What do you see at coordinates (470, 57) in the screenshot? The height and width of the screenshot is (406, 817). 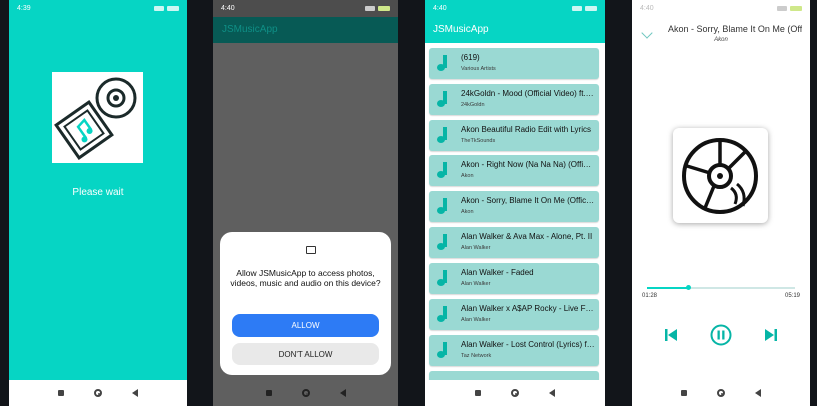 I see `song-title: (619)` at bounding box center [470, 57].